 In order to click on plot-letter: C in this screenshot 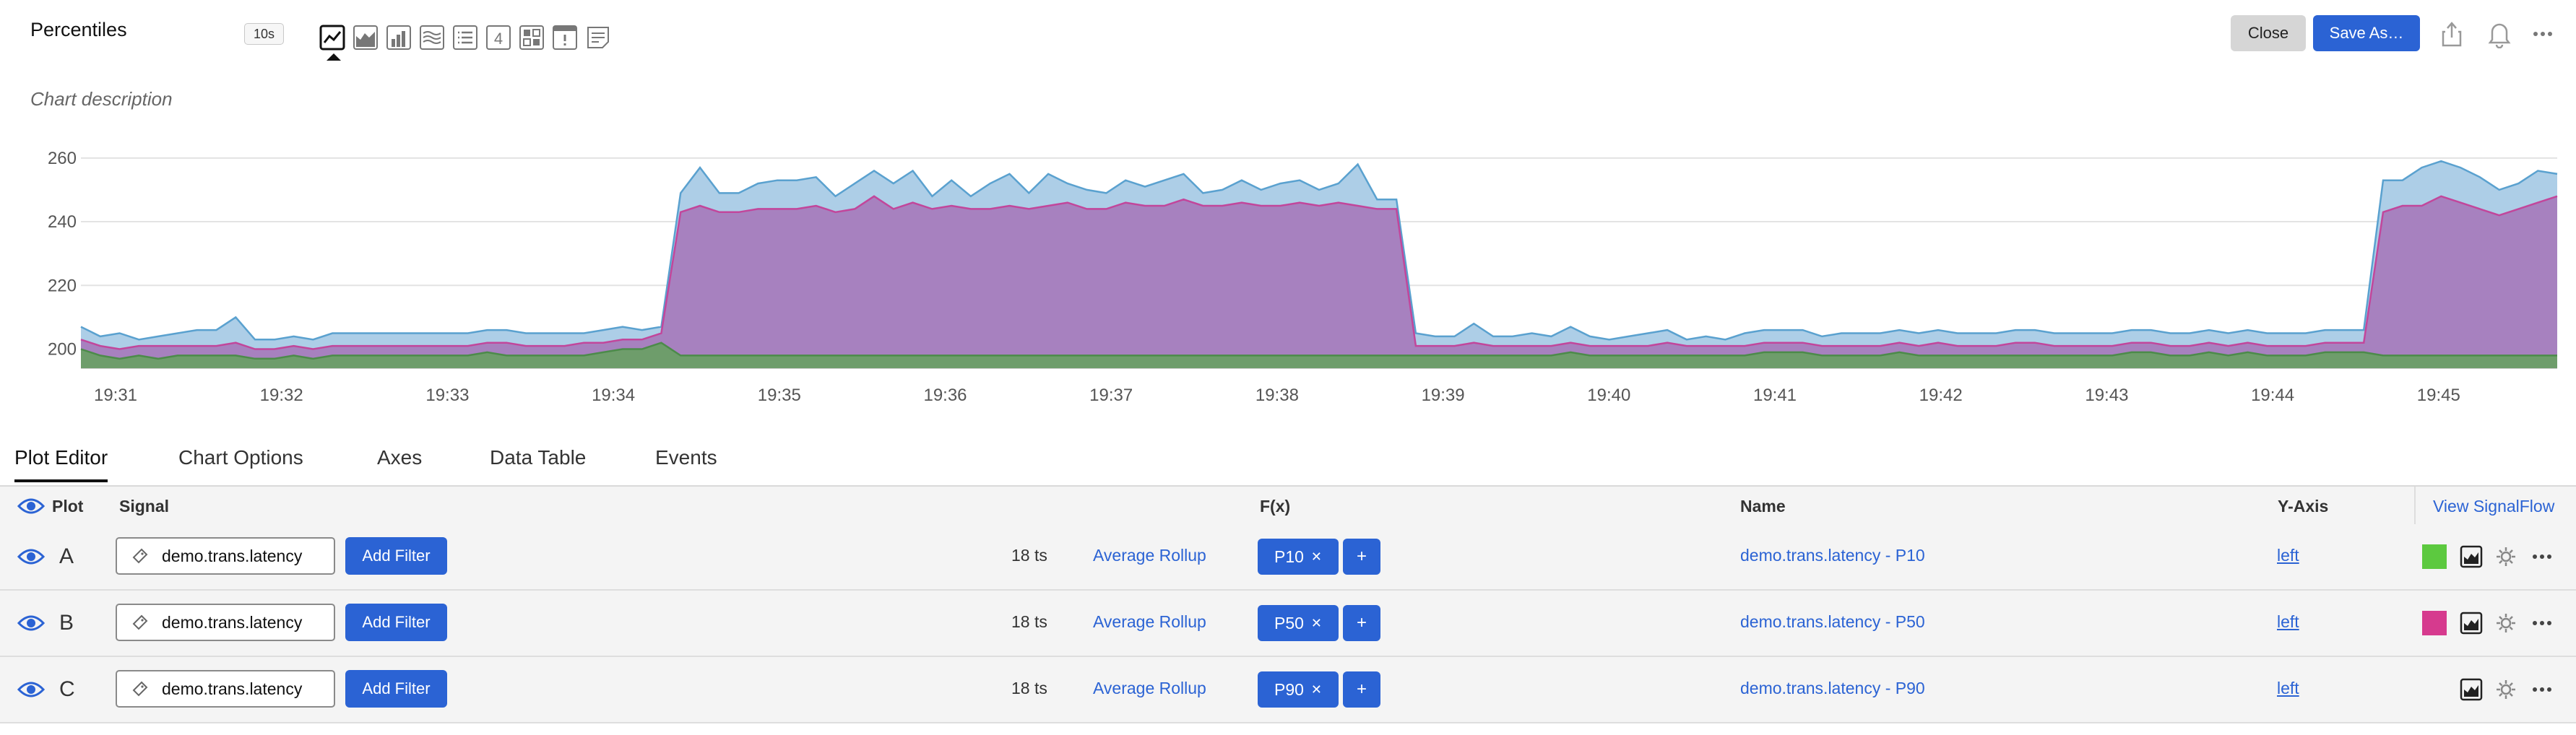, I will do `click(67, 689)`.